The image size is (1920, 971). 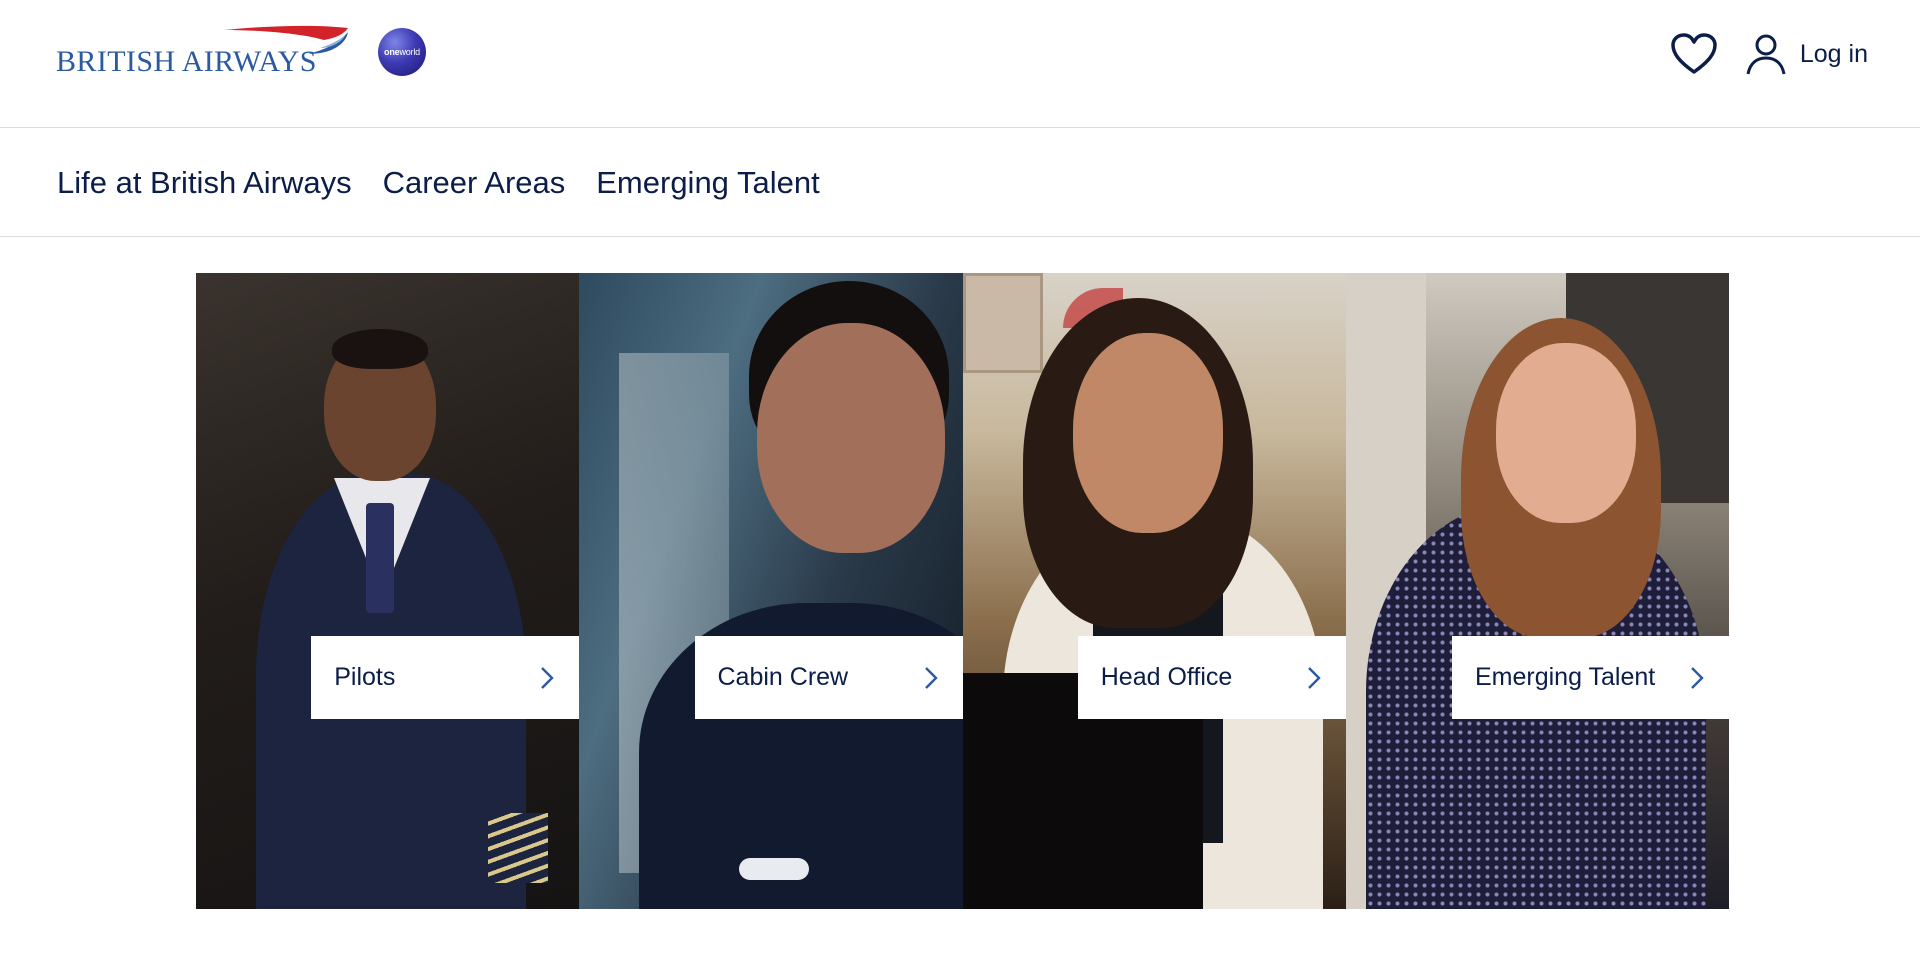 I want to click on emerging-talent-photo, so click(x=1537, y=591).